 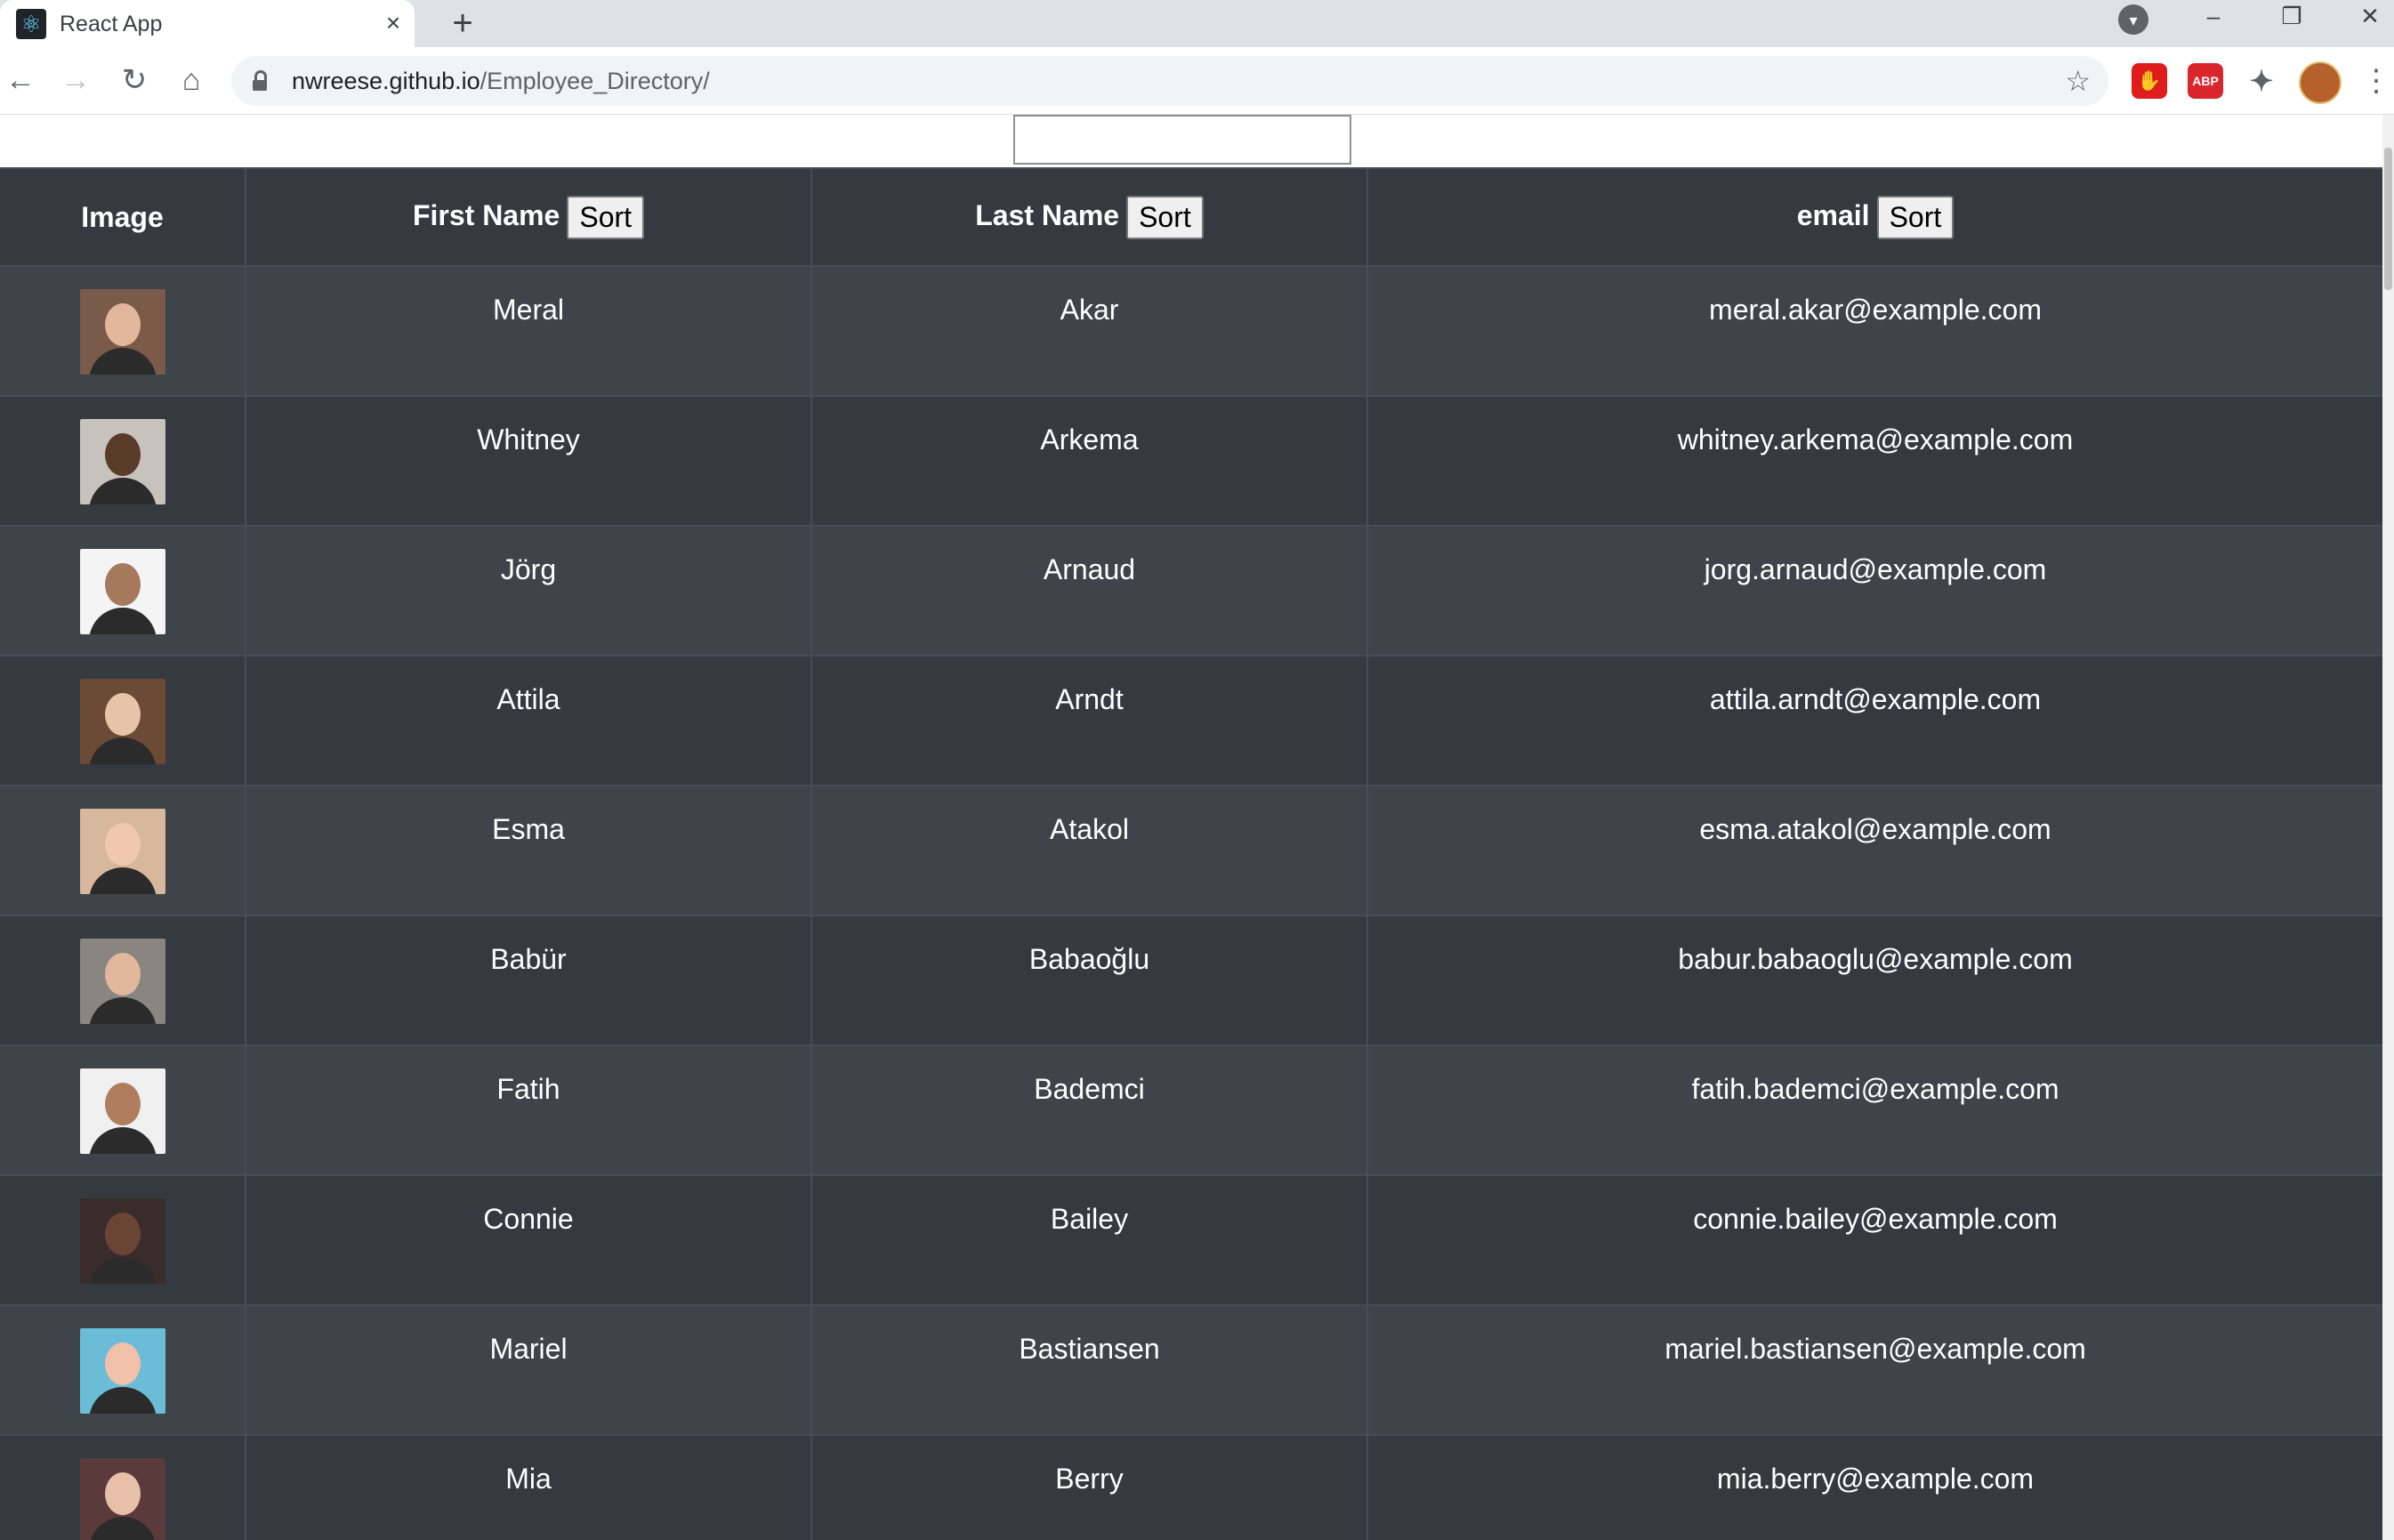 What do you see at coordinates (486, 214) in the screenshot?
I see `first-name-header-label: First Name` at bounding box center [486, 214].